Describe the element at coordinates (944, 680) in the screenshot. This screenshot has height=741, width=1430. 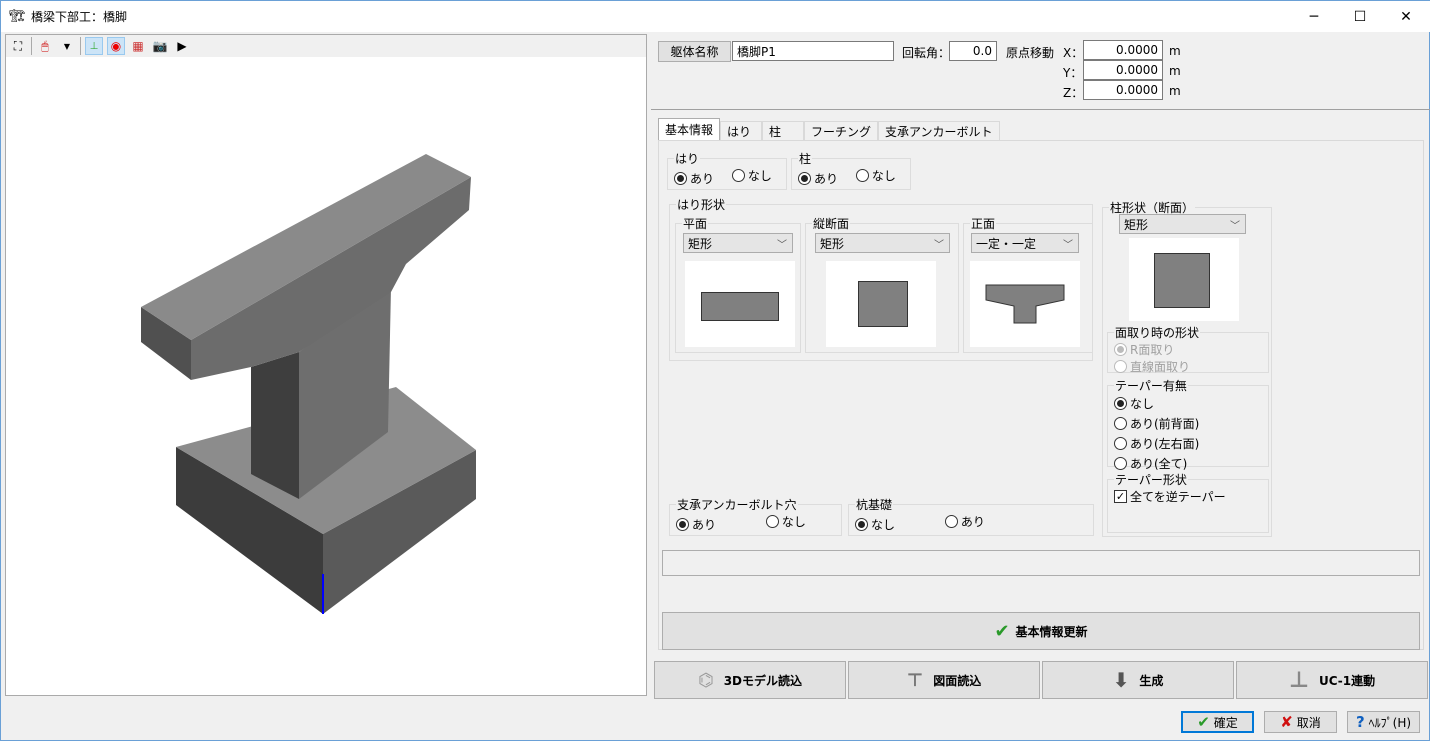
I see `load-drawing-button: ⊤ 図面読込` at that location.